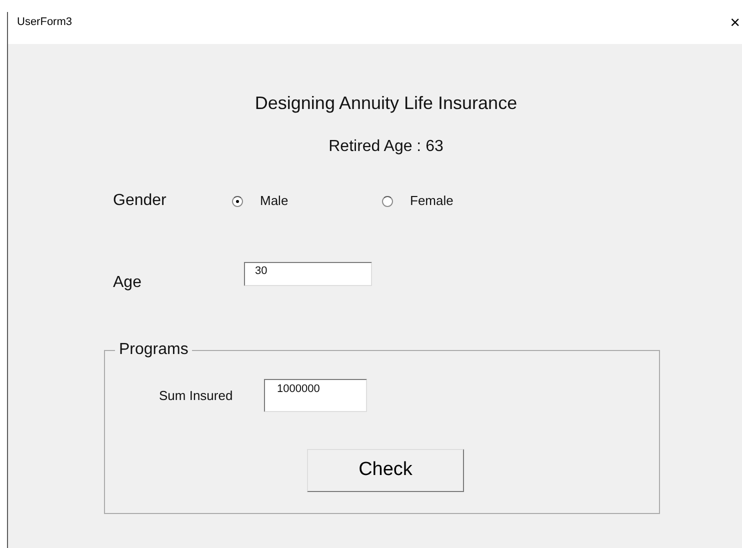 This screenshot has height=548, width=742. What do you see at coordinates (735, 22) in the screenshot?
I see `close-button: ×` at bounding box center [735, 22].